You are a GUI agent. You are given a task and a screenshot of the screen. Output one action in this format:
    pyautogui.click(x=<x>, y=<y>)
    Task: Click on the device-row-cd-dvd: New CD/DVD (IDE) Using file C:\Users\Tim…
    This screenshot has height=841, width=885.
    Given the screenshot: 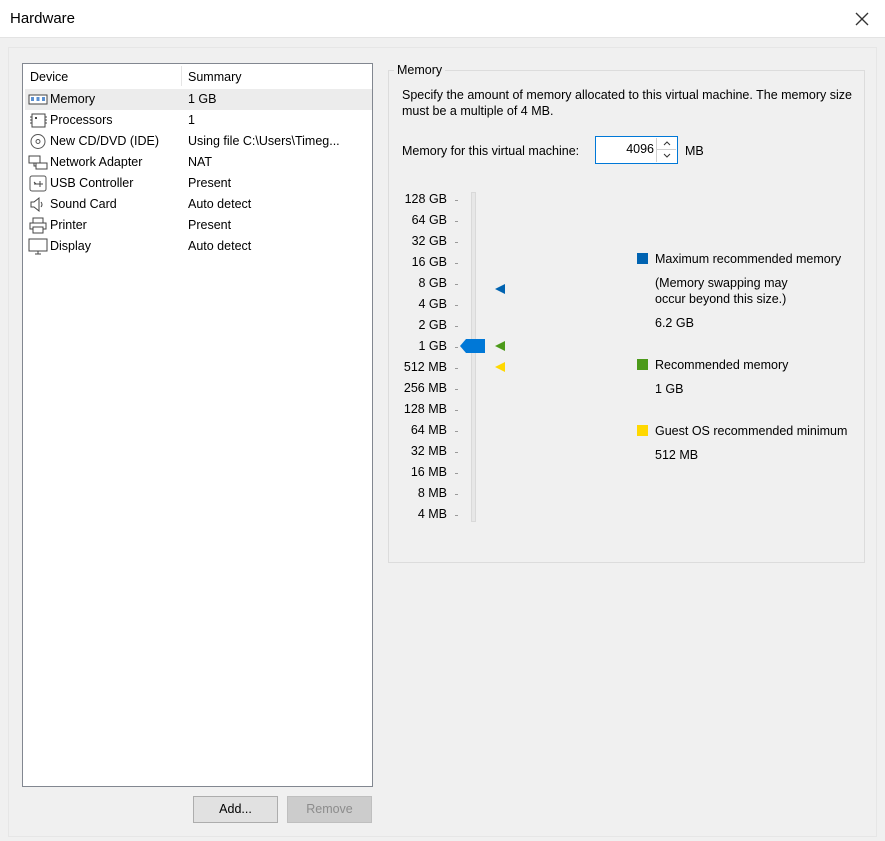 What is the action you would take?
    pyautogui.click(x=198, y=141)
    